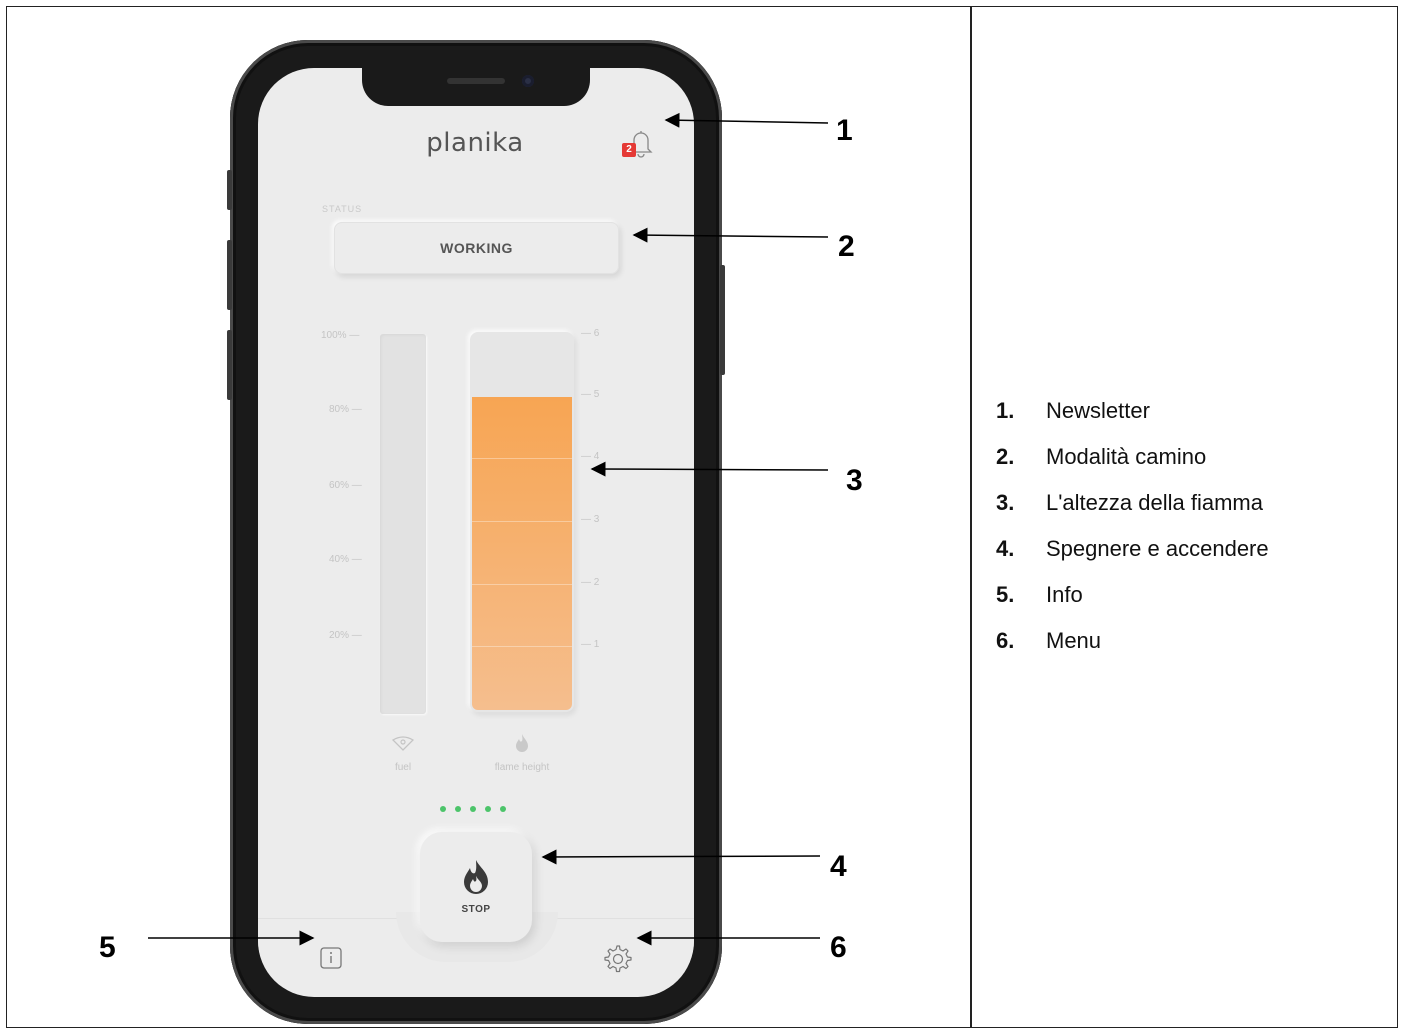 The image size is (1408, 1034). I want to click on legend-number: 3., so click(1005, 502).